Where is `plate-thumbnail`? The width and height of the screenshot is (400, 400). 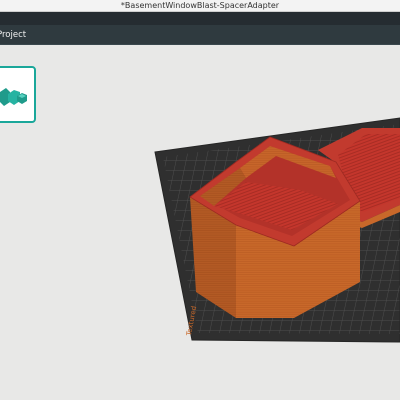 plate-thumbnail is located at coordinates (18, 94).